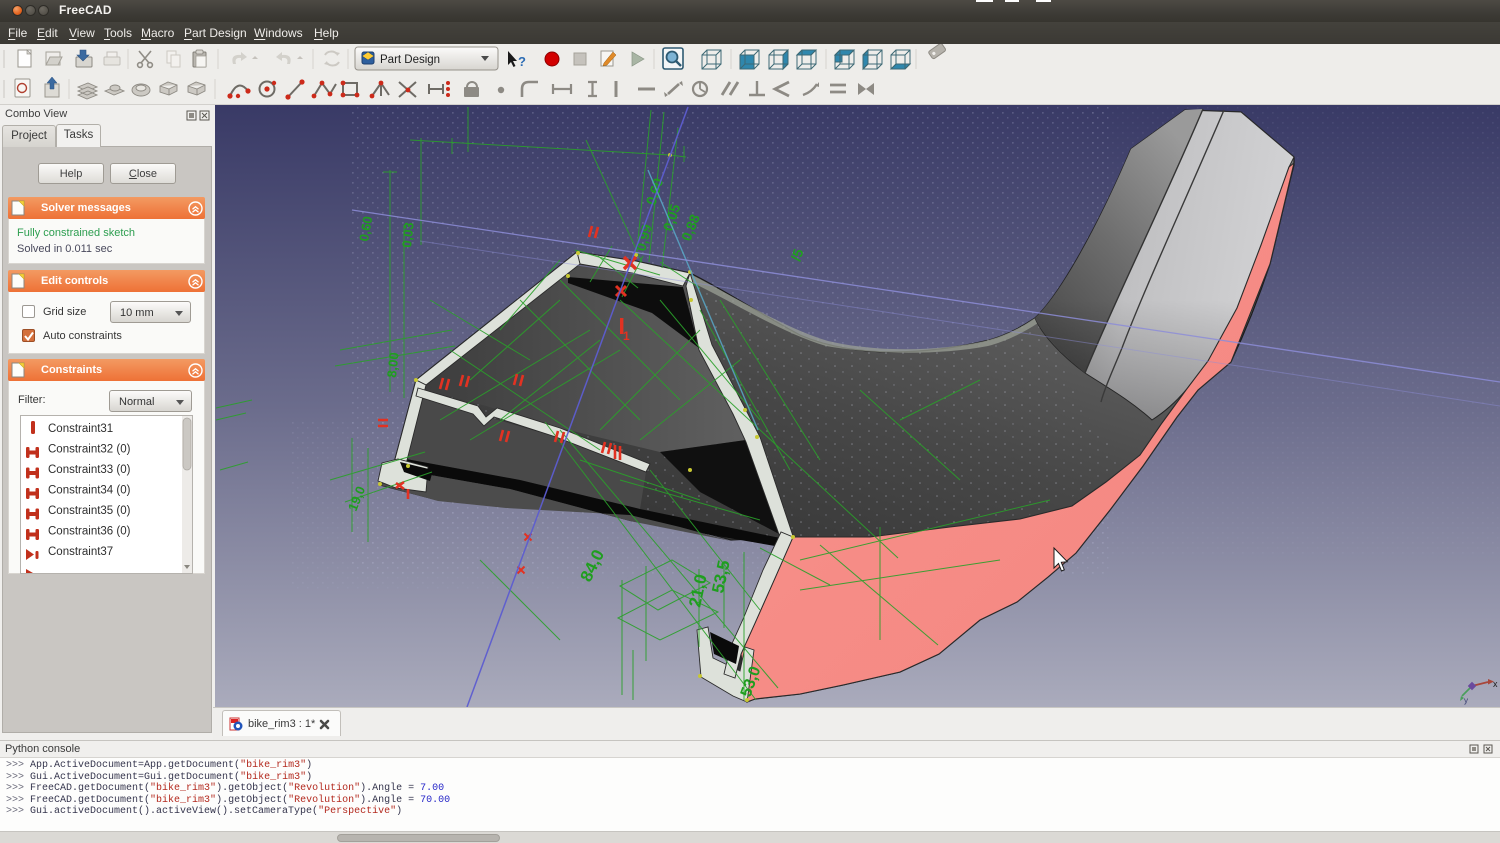 This screenshot has height=843, width=1500. What do you see at coordinates (89, 511) in the screenshot?
I see `svg-text: Constraint35 (0)` at bounding box center [89, 511].